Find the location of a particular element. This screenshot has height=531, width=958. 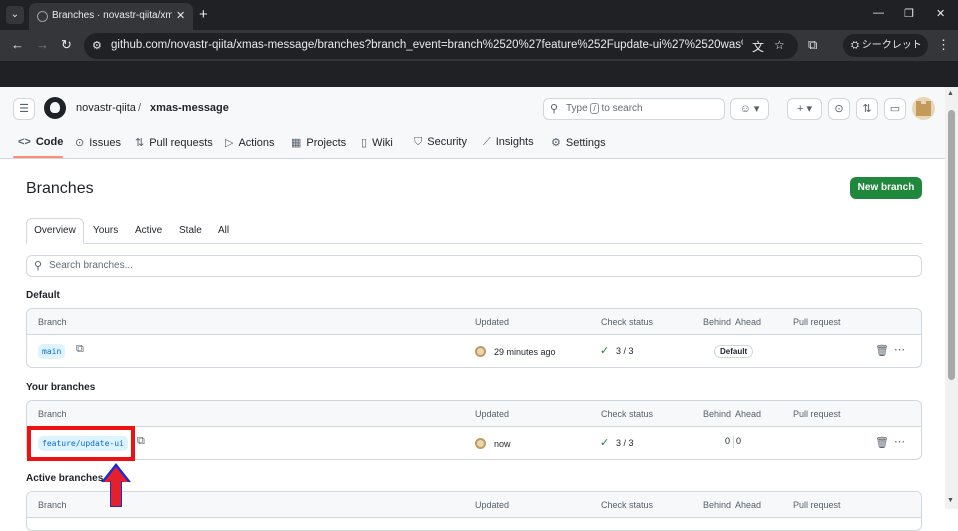

global-search-input: ⚲ Type / to search is located at coordinates (634, 109).